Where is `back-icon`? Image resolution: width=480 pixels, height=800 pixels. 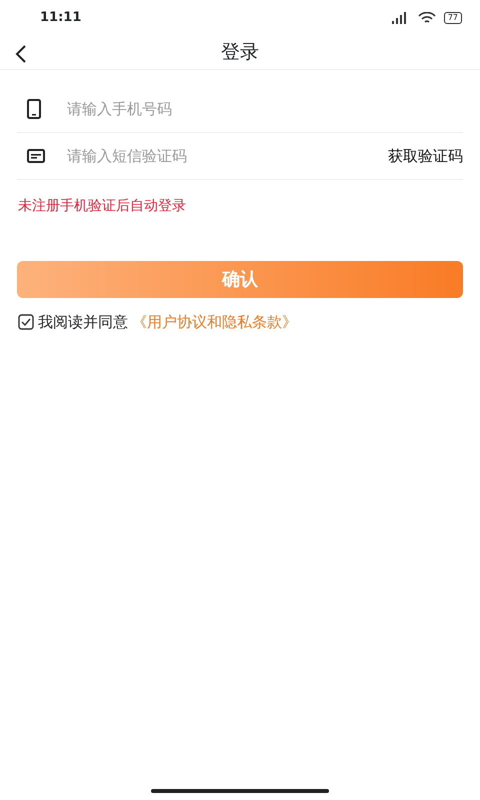 back-icon is located at coordinates (21, 54).